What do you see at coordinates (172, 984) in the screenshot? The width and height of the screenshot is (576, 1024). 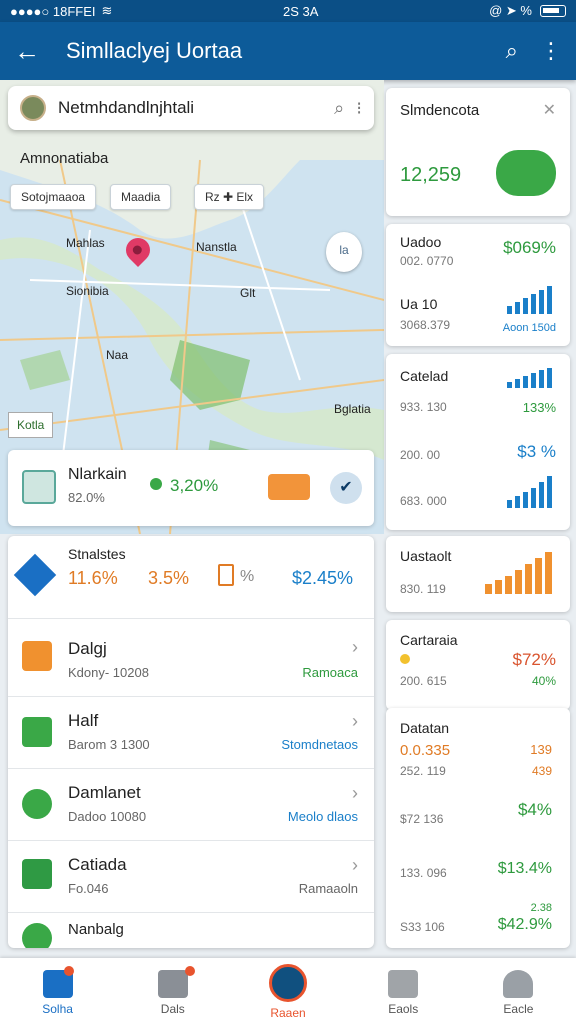 I see `calendar-icon` at bounding box center [172, 984].